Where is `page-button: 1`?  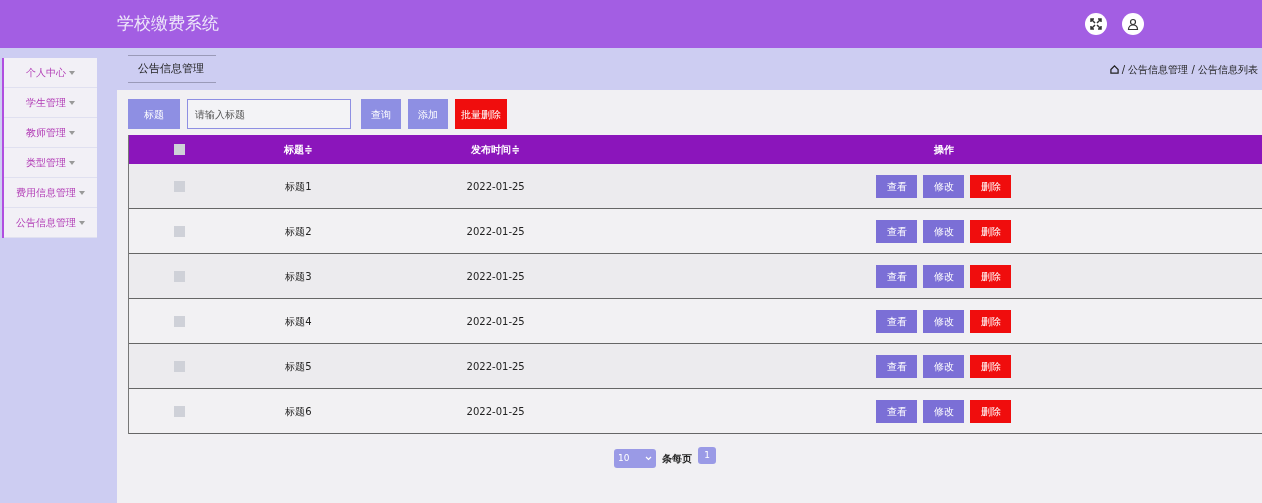 page-button: 1 is located at coordinates (707, 455).